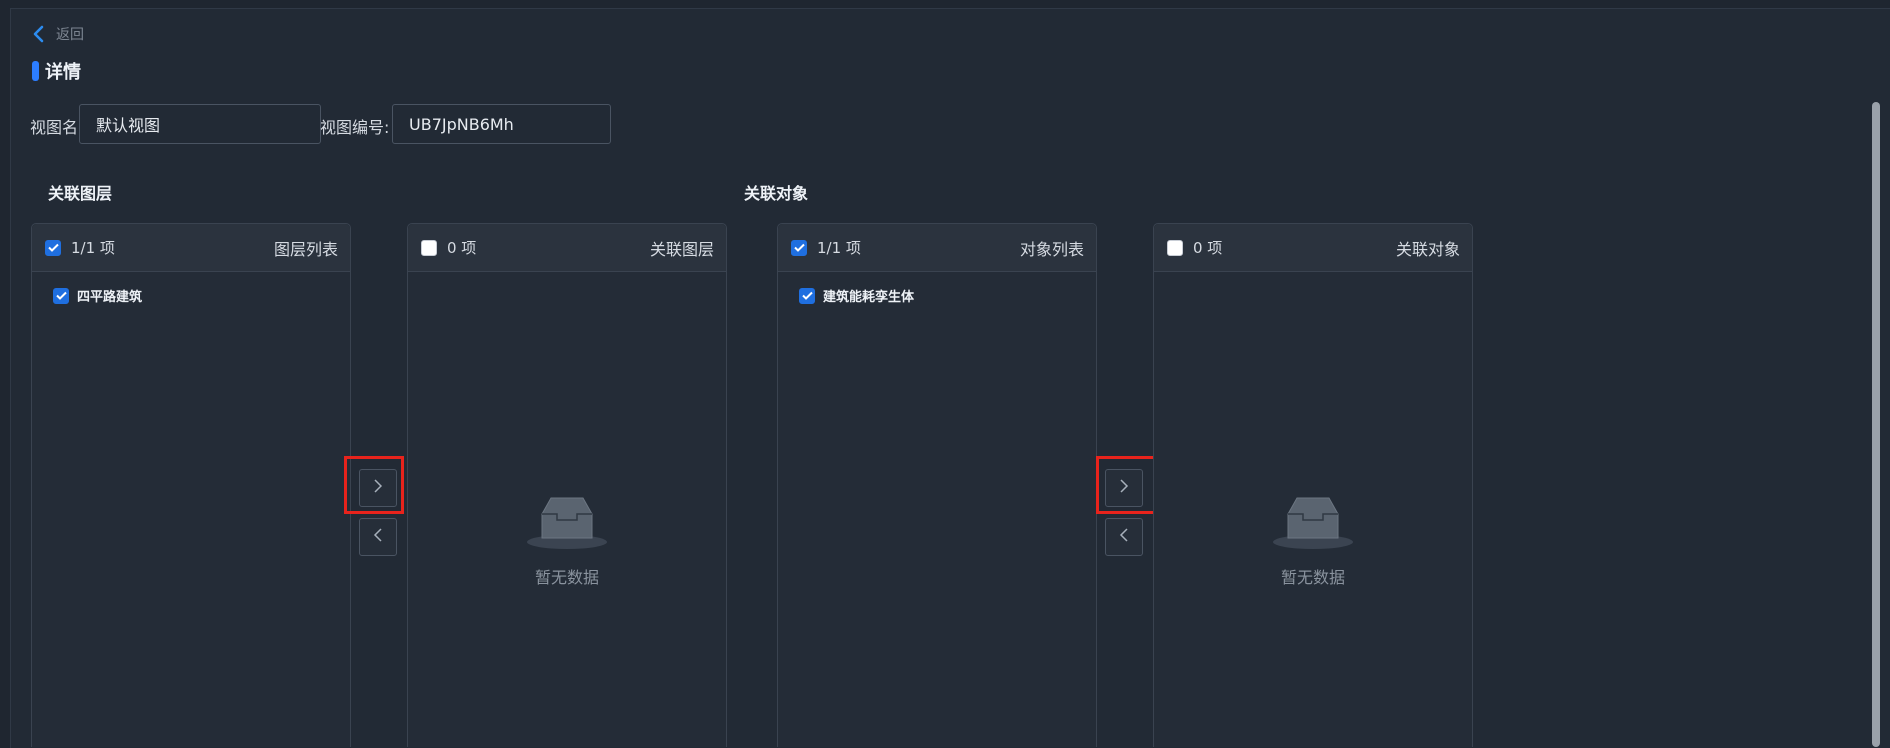 The height and width of the screenshot is (748, 1890). What do you see at coordinates (93, 248) in the screenshot?
I see `layer-source-count: 1/1 项` at bounding box center [93, 248].